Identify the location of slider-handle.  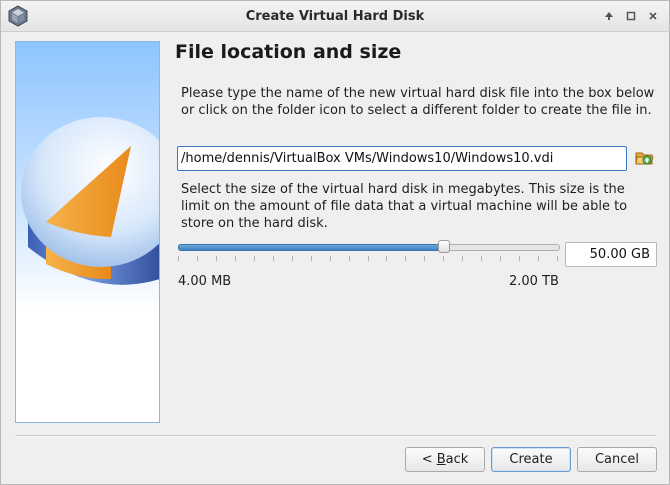
(444, 246).